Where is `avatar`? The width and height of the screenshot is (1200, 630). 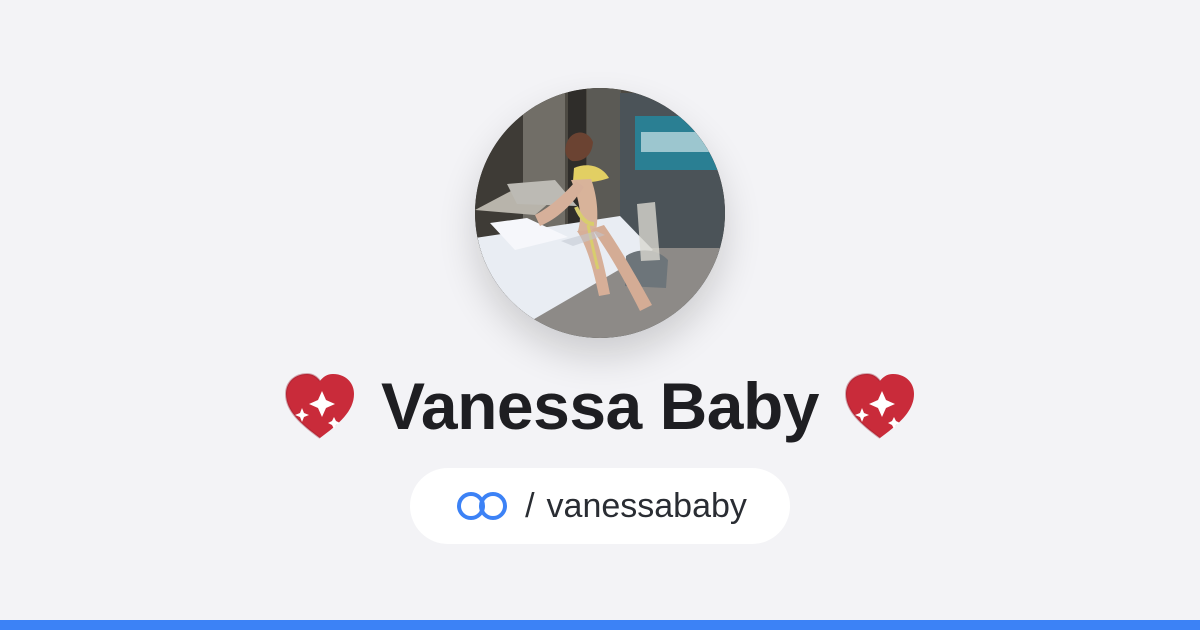 avatar is located at coordinates (600, 213).